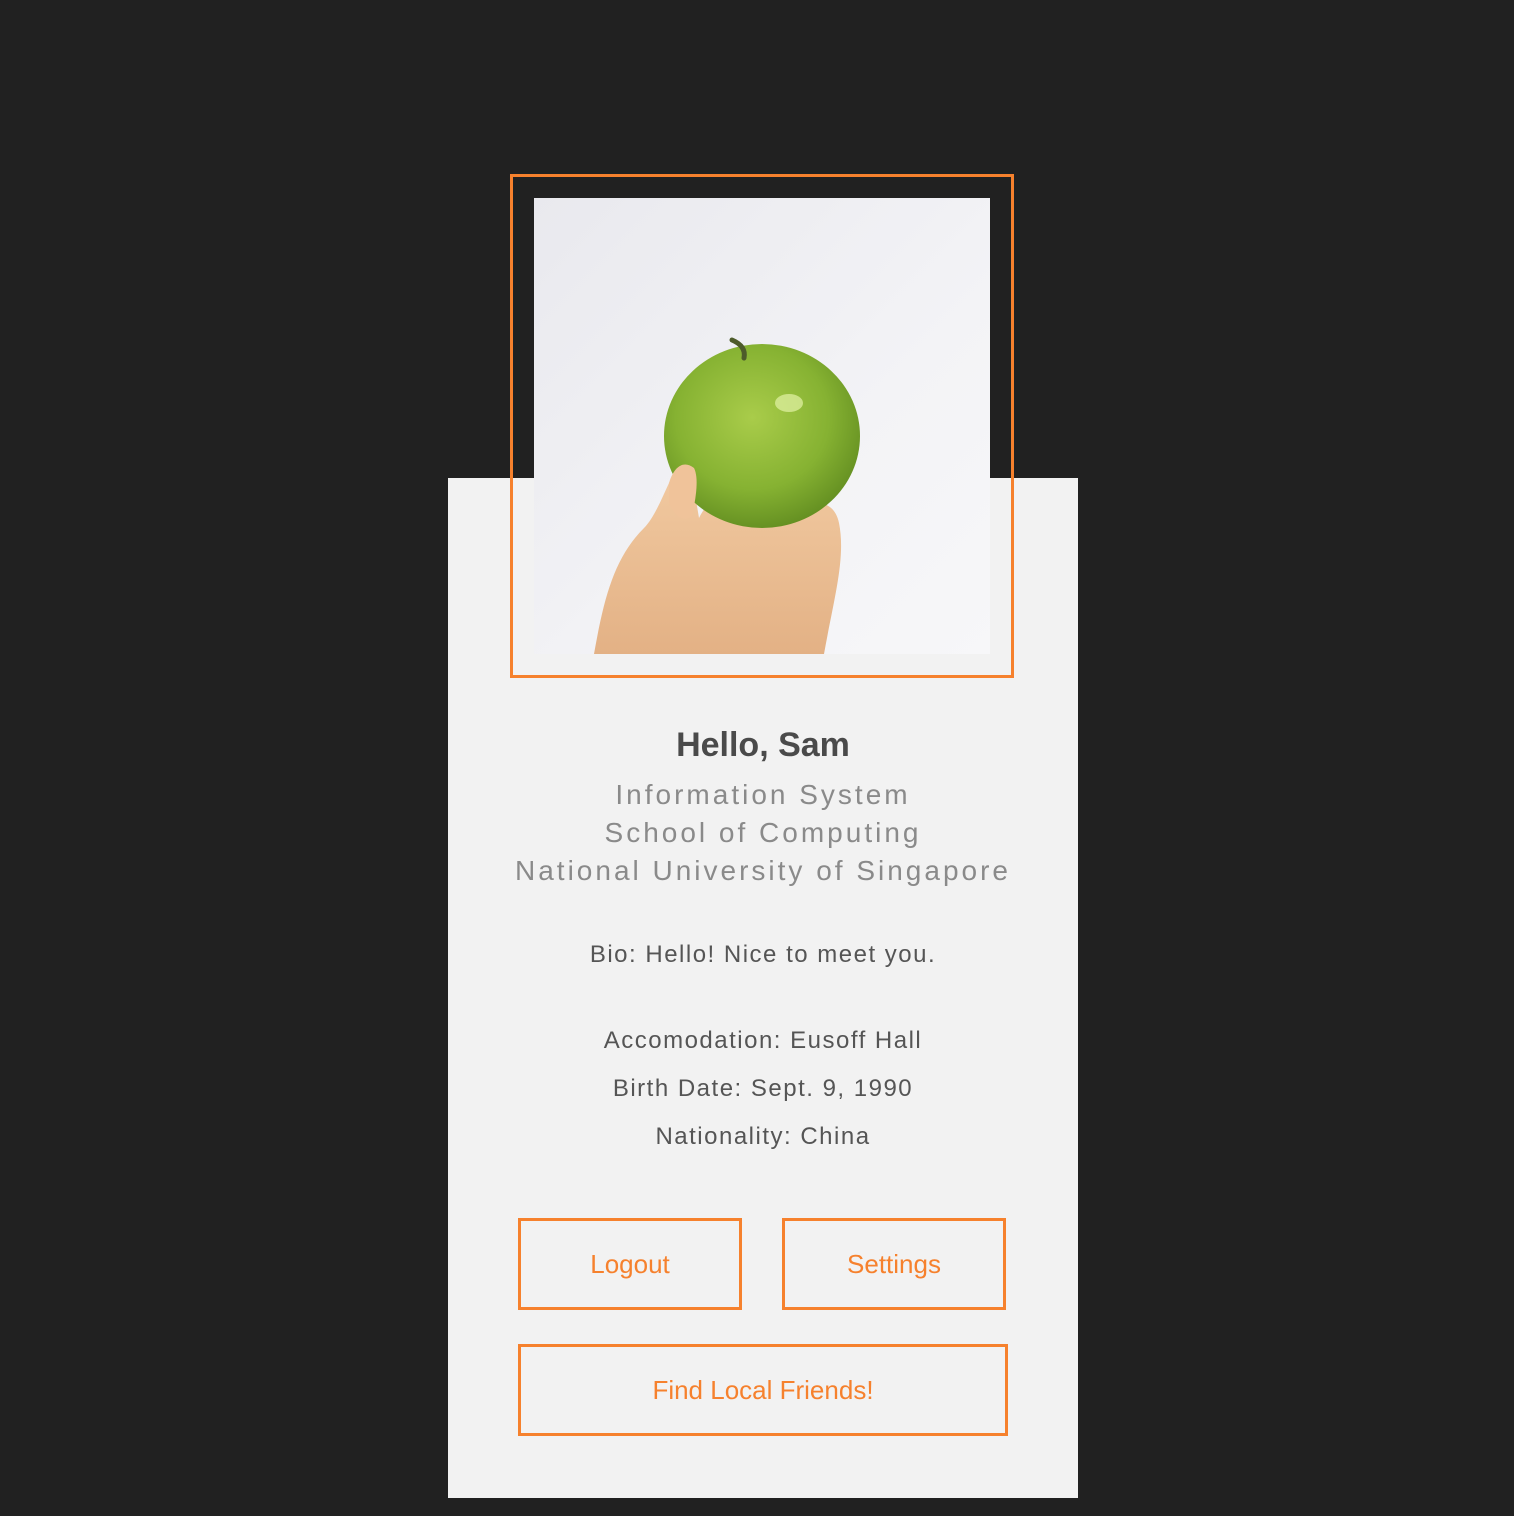 This screenshot has width=1514, height=1516. What do you see at coordinates (763, 954) in the screenshot?
I see `profile-bio: Bio: Hello! Nice to meet you.` at bounding box center [763, 954].